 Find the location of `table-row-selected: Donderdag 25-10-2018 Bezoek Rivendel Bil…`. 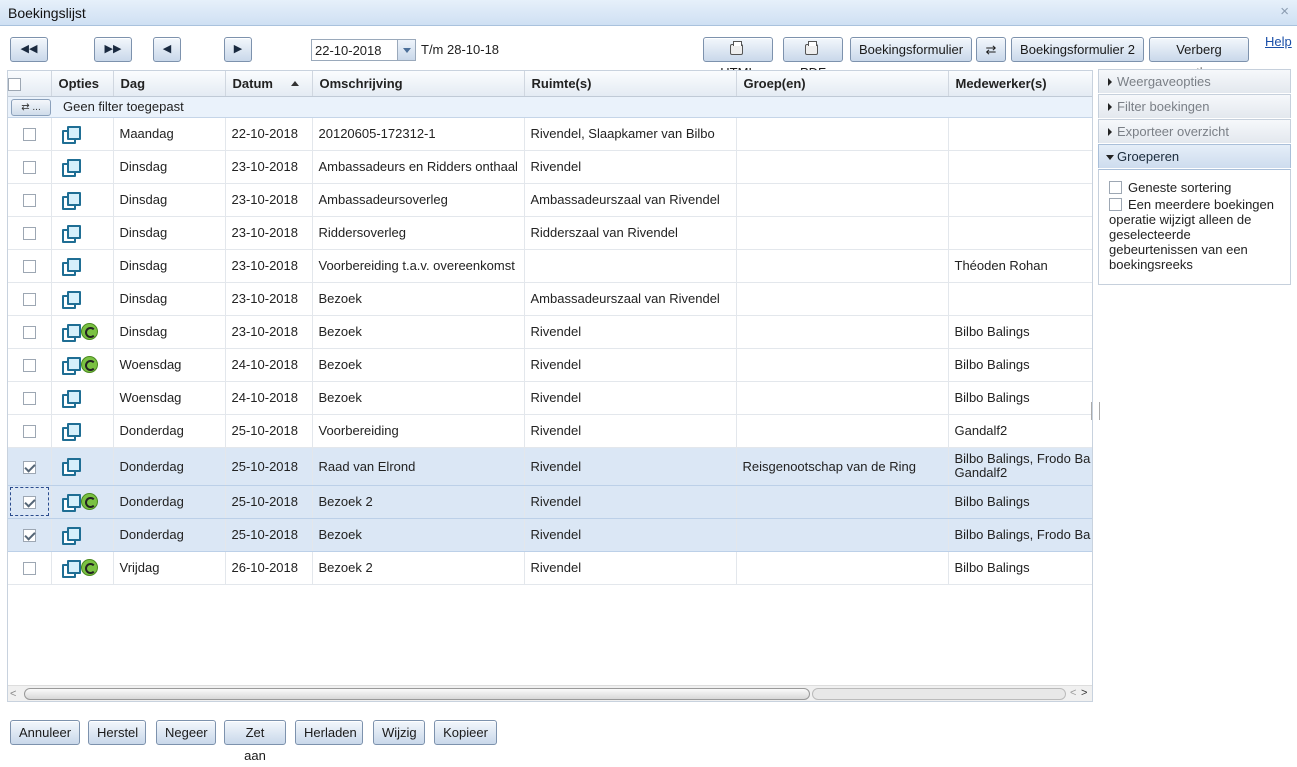

table-row-selected: Donderdag 25-10-2018 Bezoek Rivendel Bil… is located at coordinates (550, 535).